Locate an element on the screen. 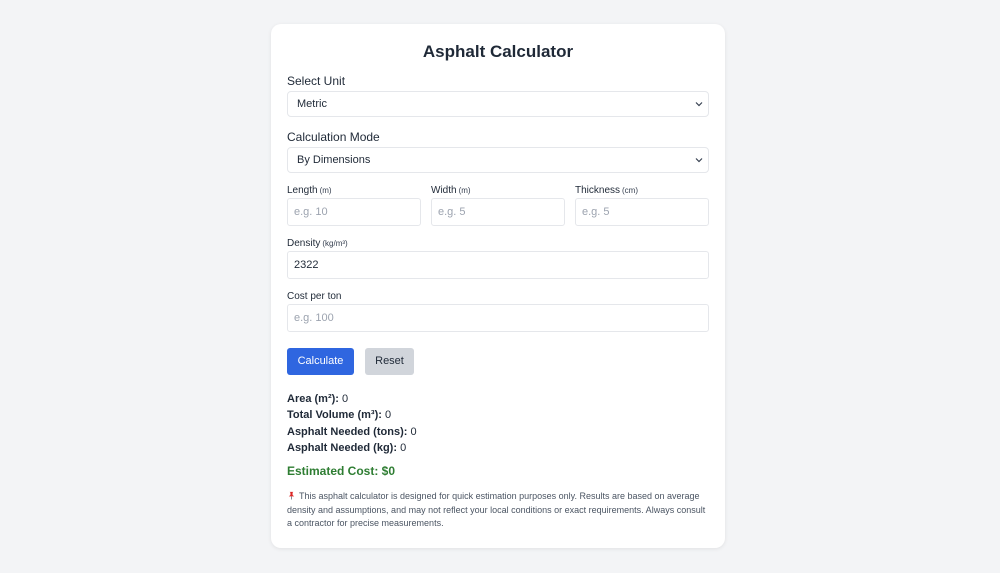 Image resolution: width=1000 pixels, height=573 pixels. mode-select-value: By Dimensions is located at coordinates (334, 160).